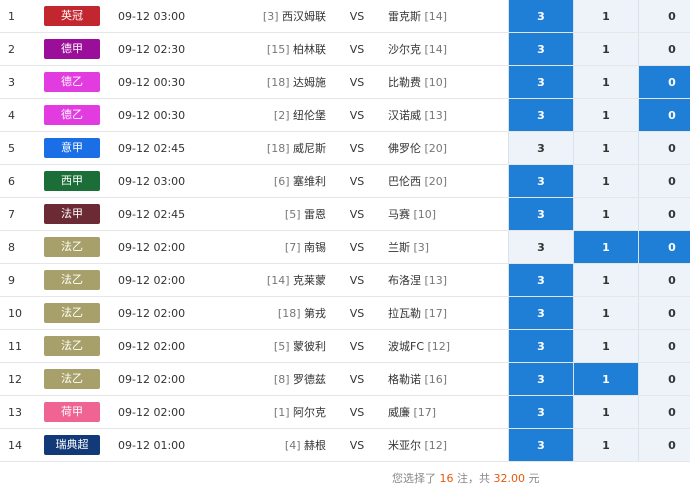 The height and width of the screenshot is (486, 690). Describe the element at coordinates (345, 346) in the screenshot. I see `match-row: 11法乙09-12 02:00[5] 蒙彼利VS波城FC [12]310` at that location.